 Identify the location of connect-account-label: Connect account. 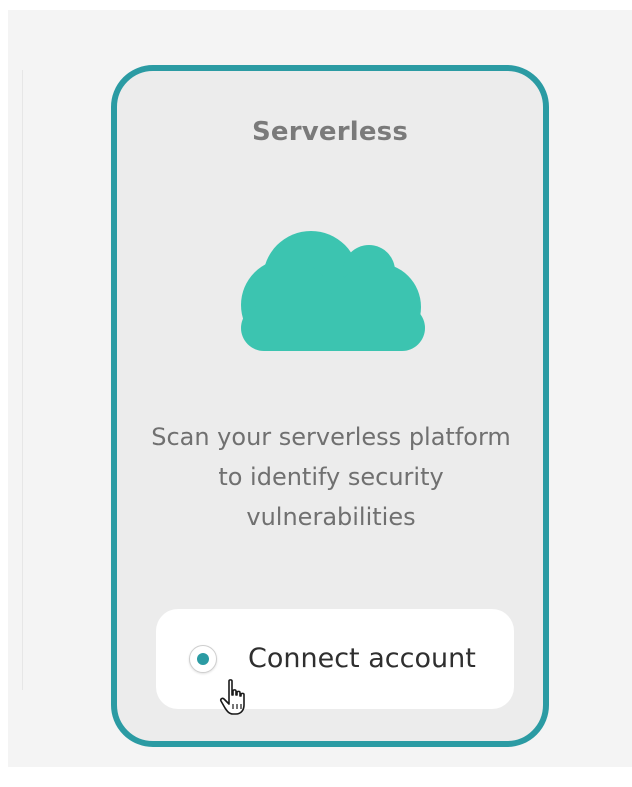
(362, 658).